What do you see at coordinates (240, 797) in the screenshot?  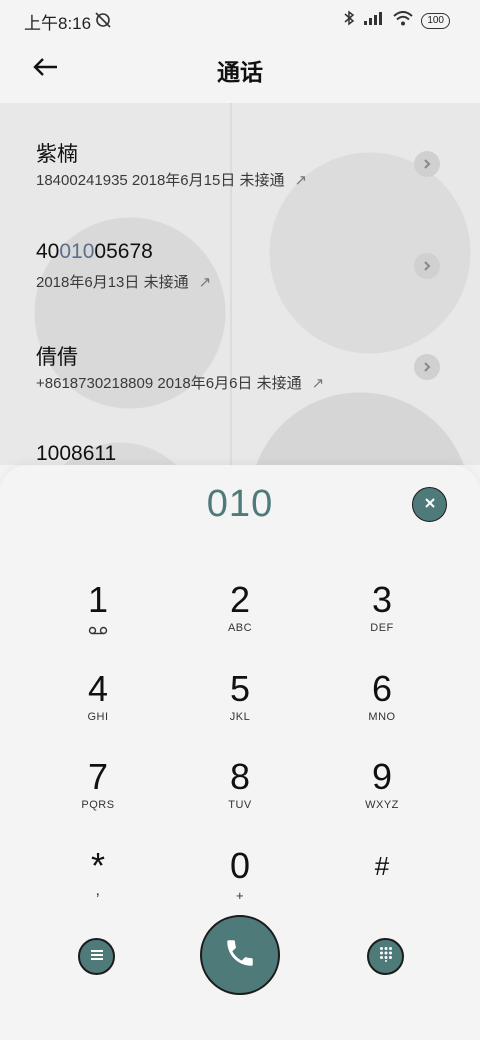 I see `key-8: 8 TUV` at bounding box center [240, 797].